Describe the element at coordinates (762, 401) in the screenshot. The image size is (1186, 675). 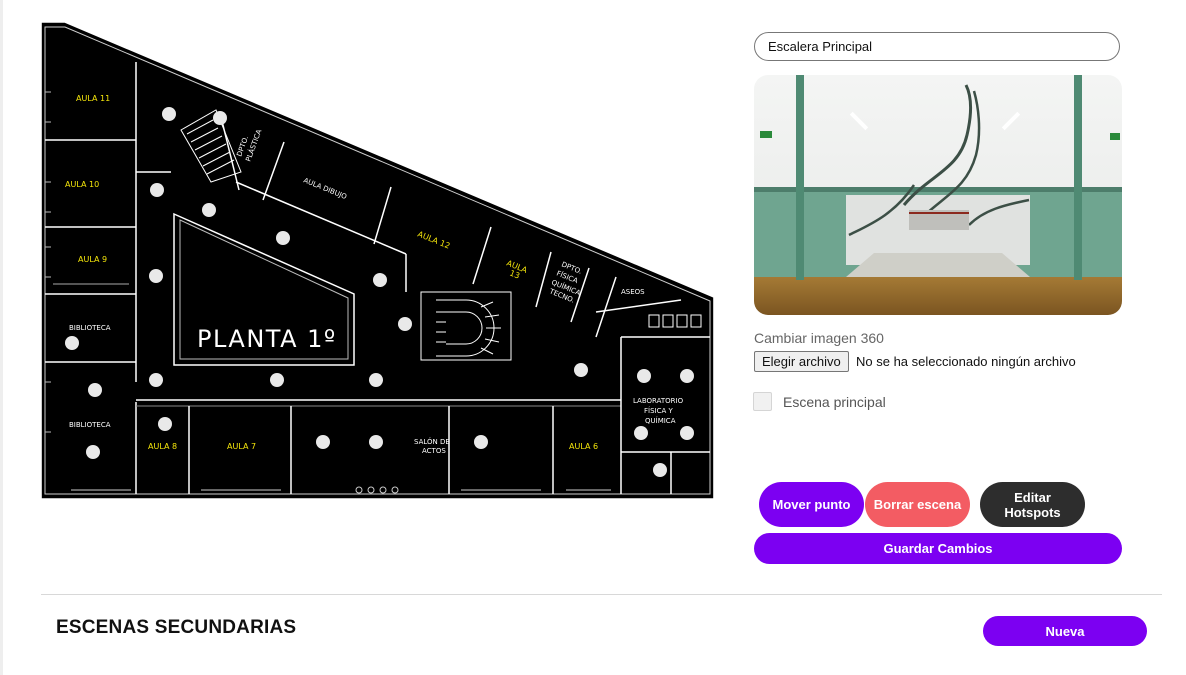
I see `main-scene-checkbox` at that location.